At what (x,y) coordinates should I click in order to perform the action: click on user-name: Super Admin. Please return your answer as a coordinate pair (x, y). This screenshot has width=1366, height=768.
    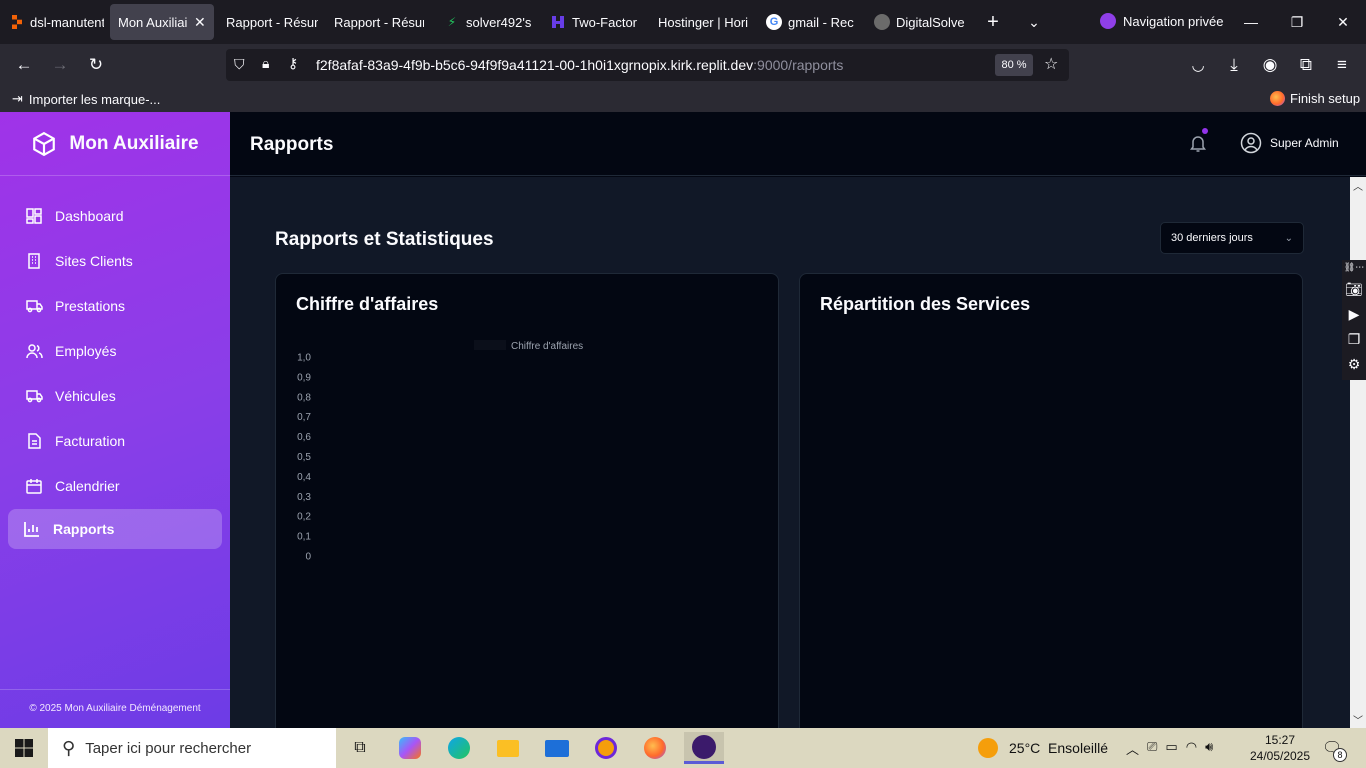
    Looking at the image, I should click on (1304, 143).